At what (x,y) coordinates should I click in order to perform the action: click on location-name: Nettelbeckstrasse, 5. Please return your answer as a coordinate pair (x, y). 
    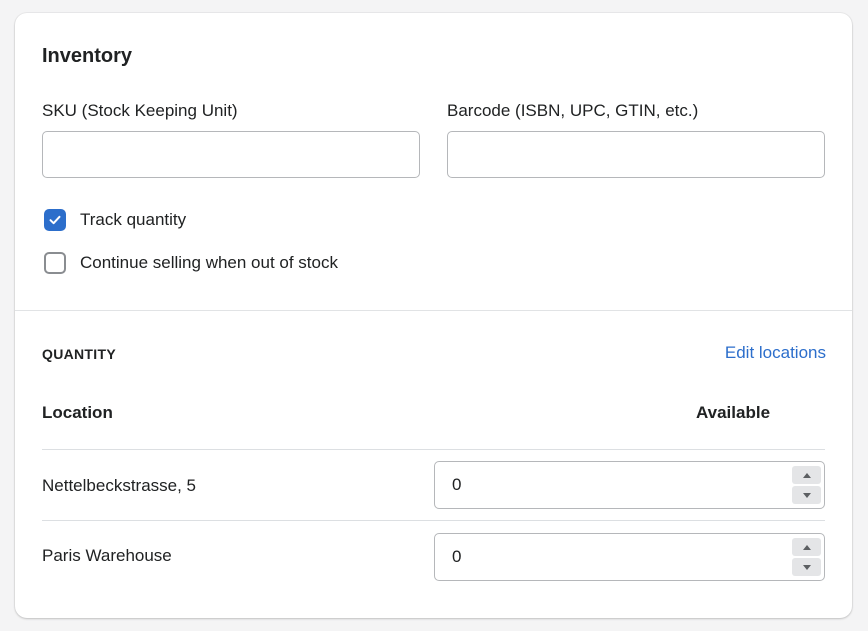
    Looking at the image, I should click on (119, 485).